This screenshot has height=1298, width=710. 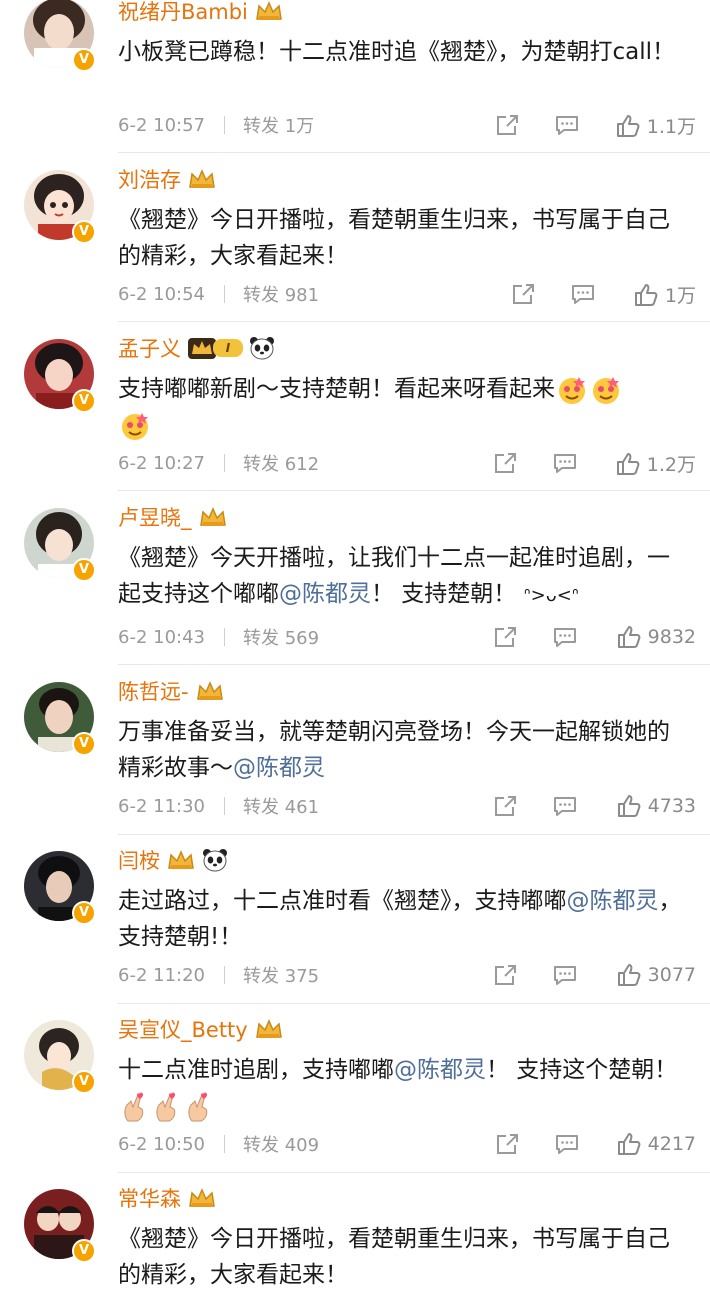 What do you see at coordinates (183, 13) in the screenshot?
I see `author-name: 祝绪丹Bambi` at bounding box center [183, 13].